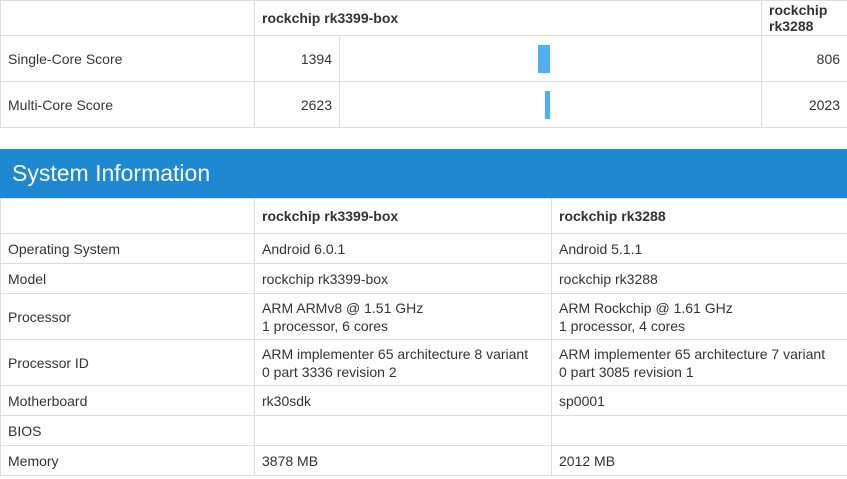 The image size is (847, 479). I want to click on system-value-line: rockchip rk3399-box, so click(325, 278).